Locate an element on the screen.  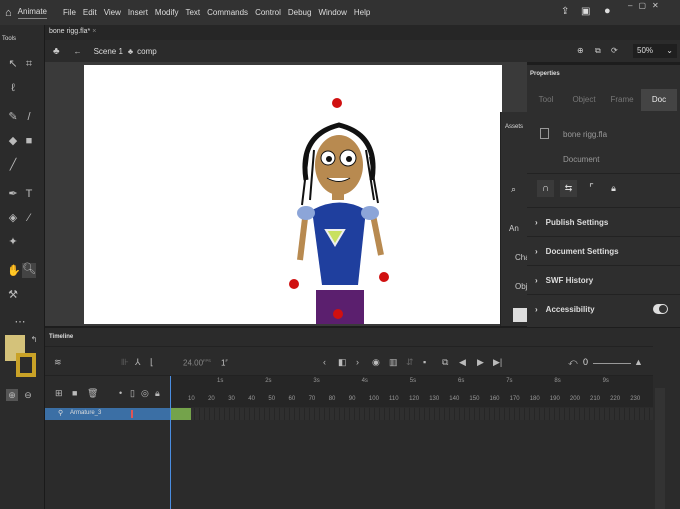
frame-track is located at coordinates (411, 414).